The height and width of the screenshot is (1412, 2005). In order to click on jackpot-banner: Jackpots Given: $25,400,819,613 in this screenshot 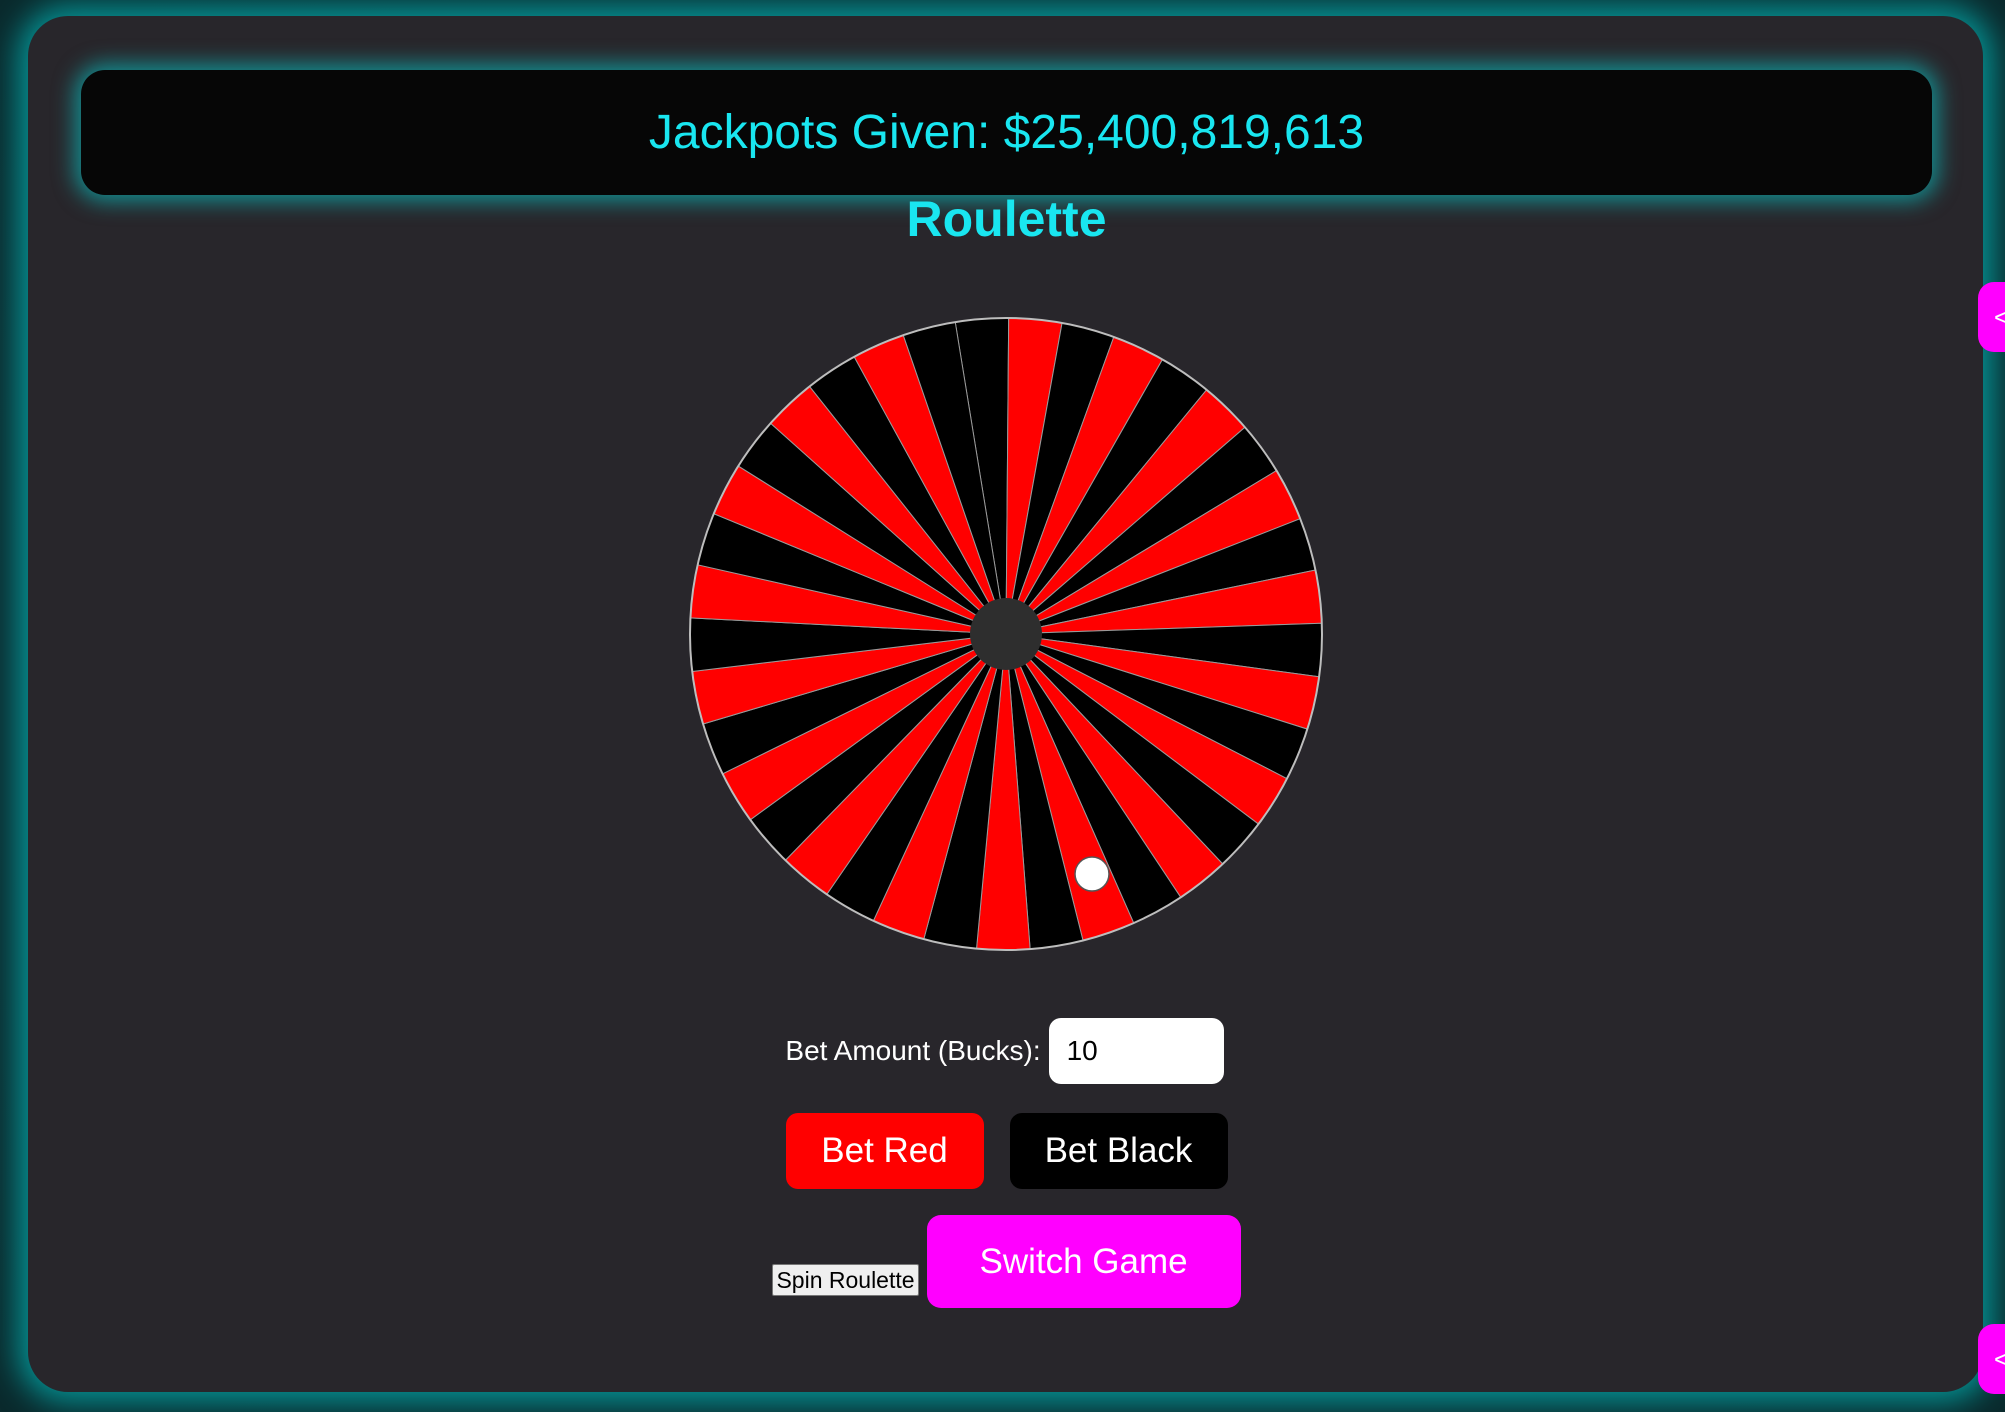, I will do `click(1006, 132)`.